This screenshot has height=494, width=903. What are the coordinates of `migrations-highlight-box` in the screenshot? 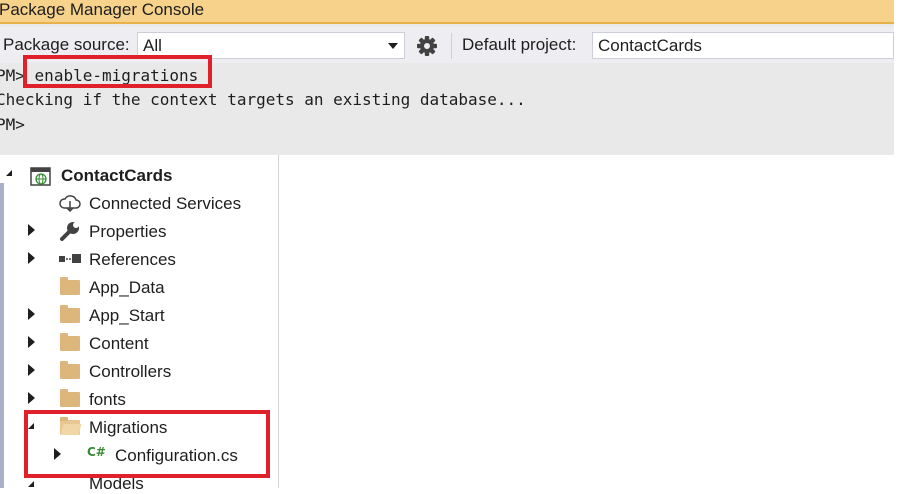 It's located at (147, 444).